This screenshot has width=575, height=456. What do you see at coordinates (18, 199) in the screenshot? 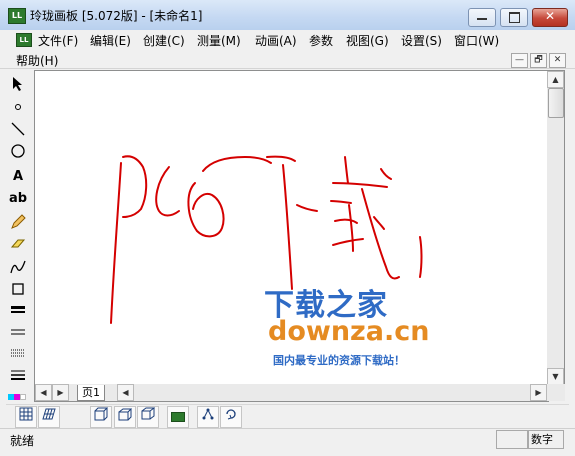
I see `label-tool: ab` at bounding box center [18, 199].